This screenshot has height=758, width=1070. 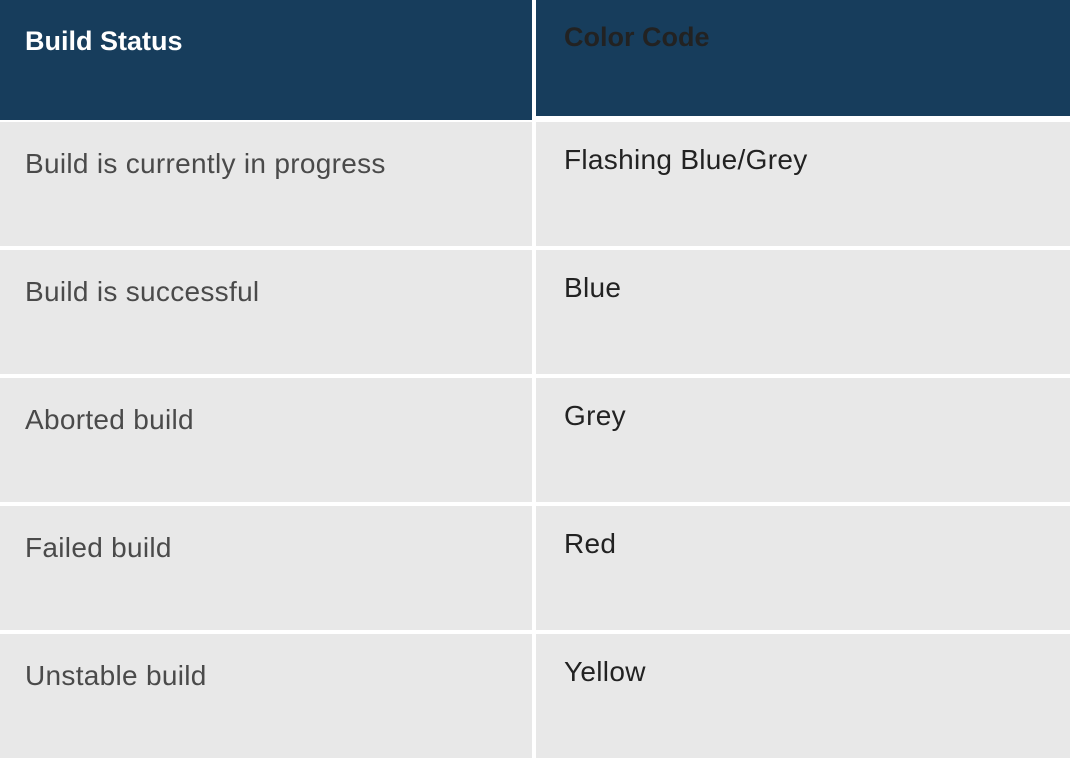 I want to click on color-cell: Grey, so click(x=803, y=440).